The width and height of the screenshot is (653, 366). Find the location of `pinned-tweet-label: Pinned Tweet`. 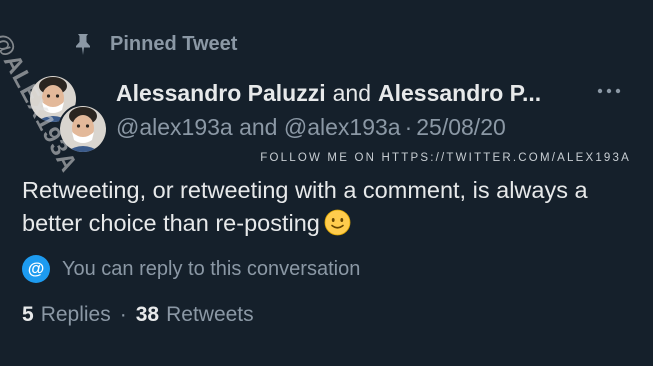

pinned-tweet-label: Pinned Tweet is located at coordinates (174, 43).